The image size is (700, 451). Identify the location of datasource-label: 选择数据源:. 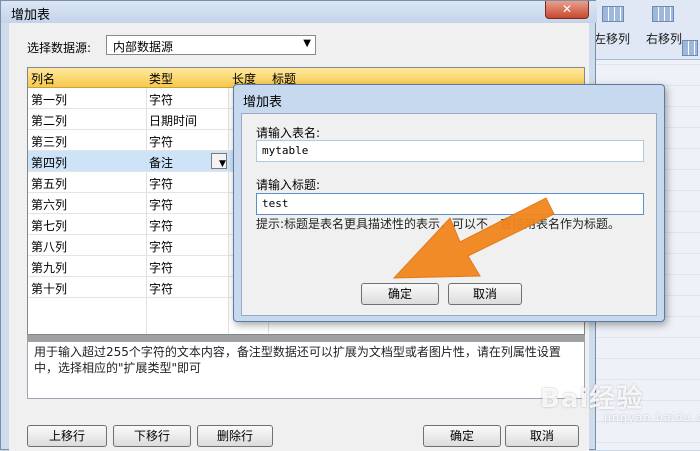
(59, 48).